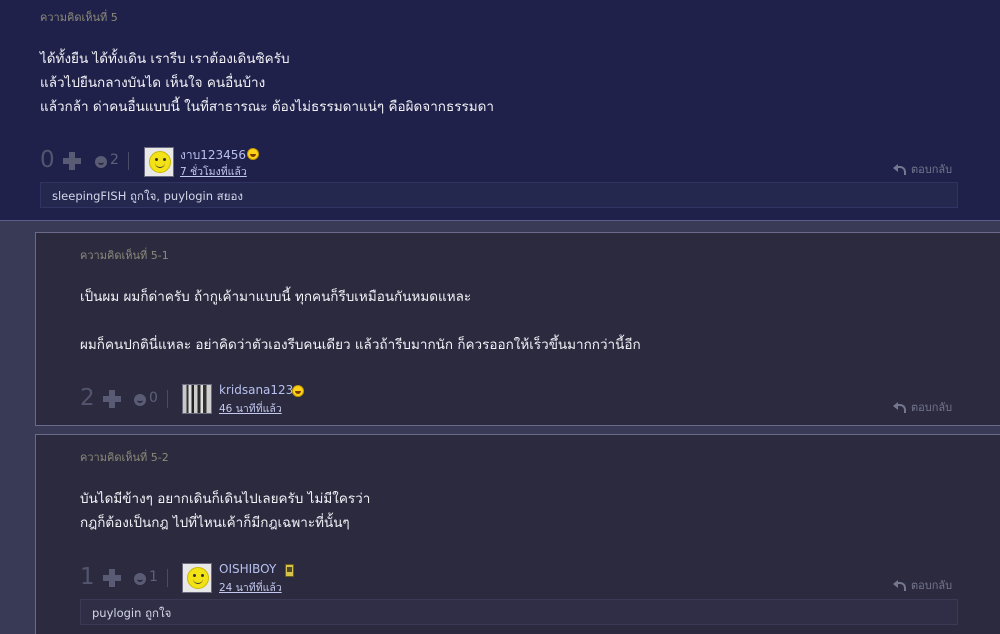 The height and width of the screenshot is (634, 1000). What do you see at coordinates (213, 171) in the screenshot?
I see `timestamp-link: 7 ชั่วโมงที่แล้ว` at bounding box center [213, 171].